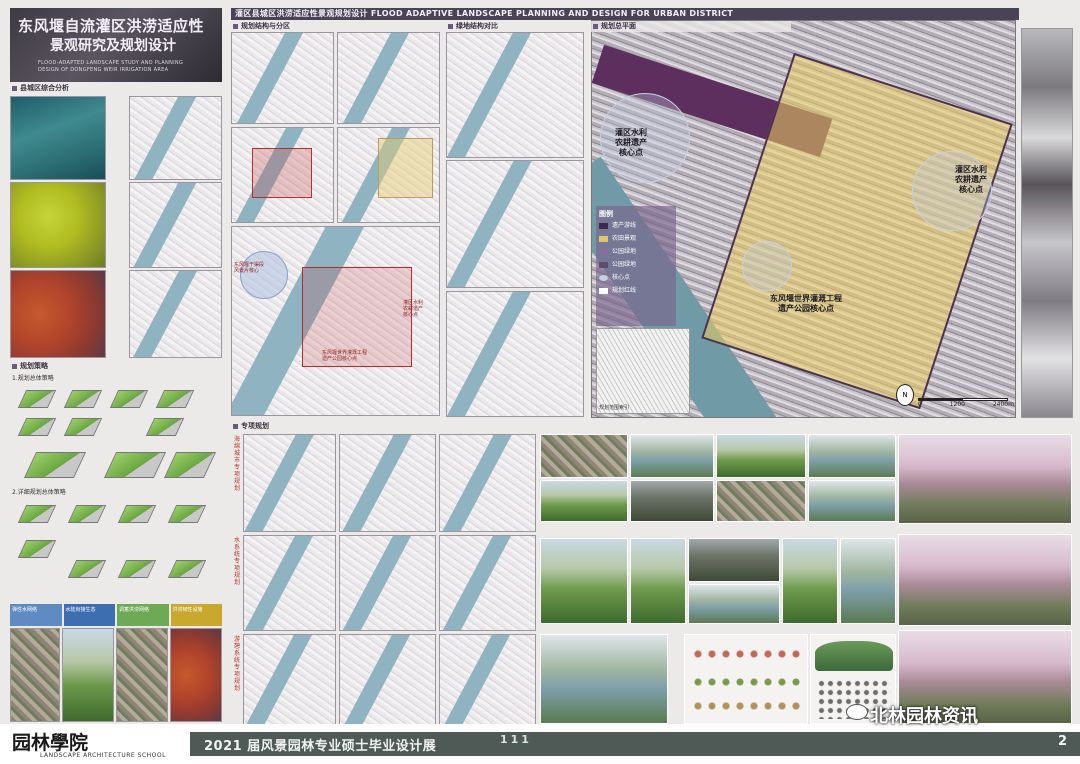 The width and height of the screenshot is (1080, 764). Describe the element at coordinates (39, 492) in the screenshot. I see `strategy-item-2: 2.详细规划总体策略` at that location.